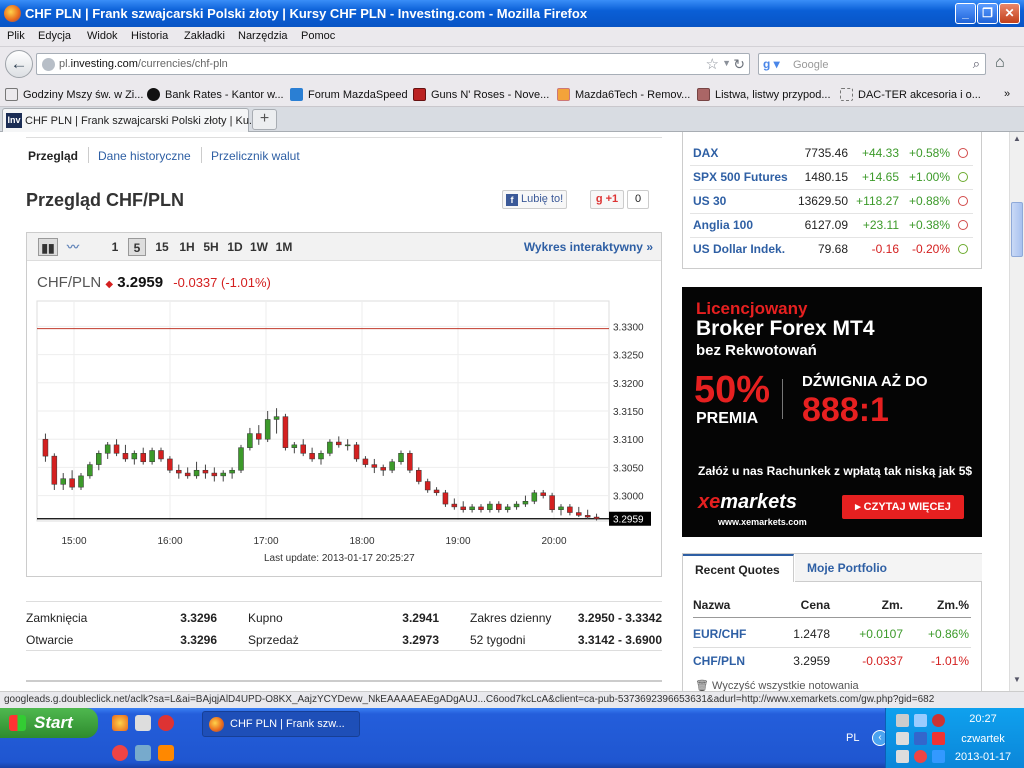 The height and width of the screenshot is (768, 1024). Describe the element at coordinates (739, 64) in the screenshot. I see `reload-icon: ↻` at that location.